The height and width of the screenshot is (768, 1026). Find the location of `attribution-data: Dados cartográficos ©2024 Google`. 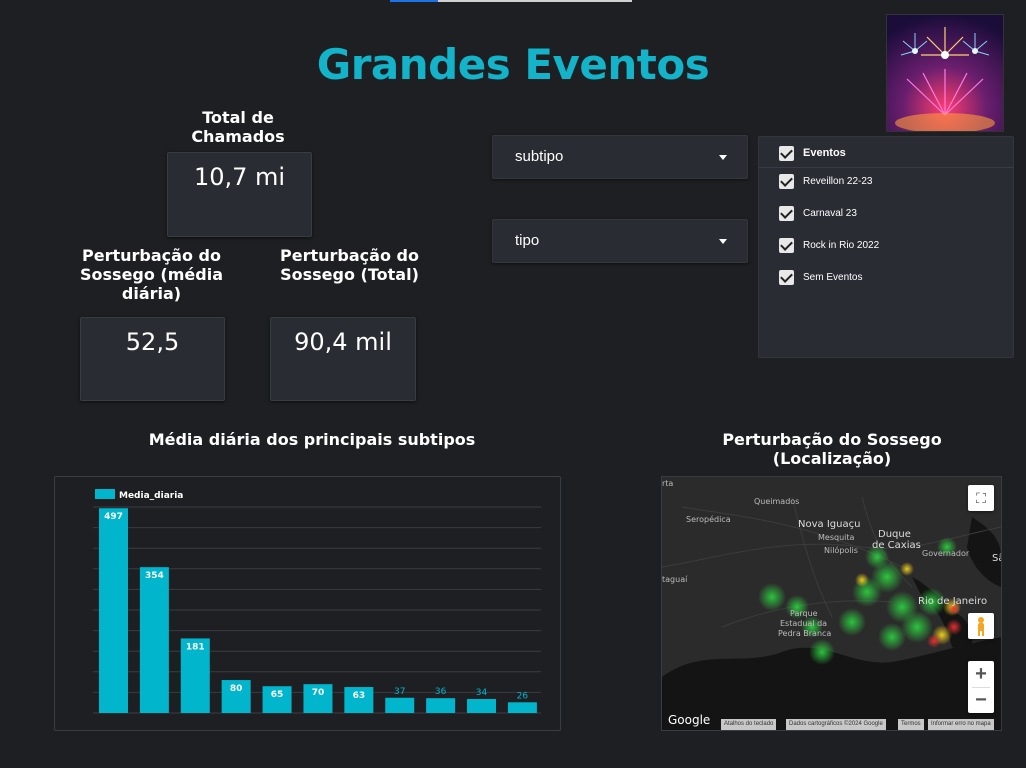

attribution-data: Dados cartográficos ©2024 Google is located at coordinates (836, 724).